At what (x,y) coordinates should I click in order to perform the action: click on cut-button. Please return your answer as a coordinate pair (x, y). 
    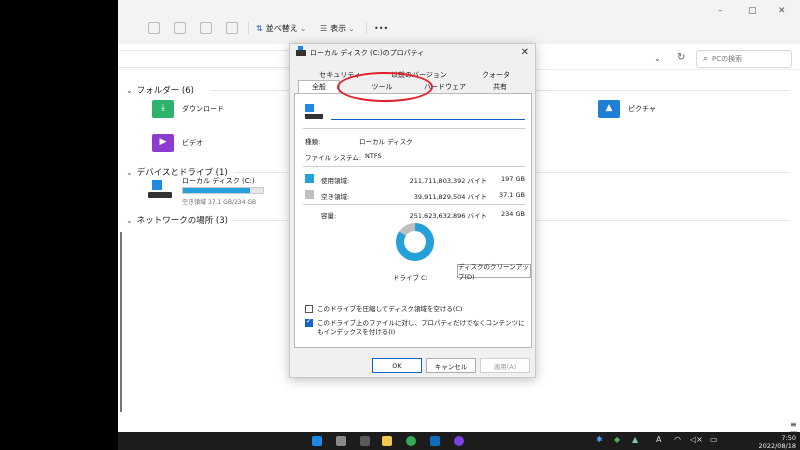
    Looking at the image, I should click on (154, 28).